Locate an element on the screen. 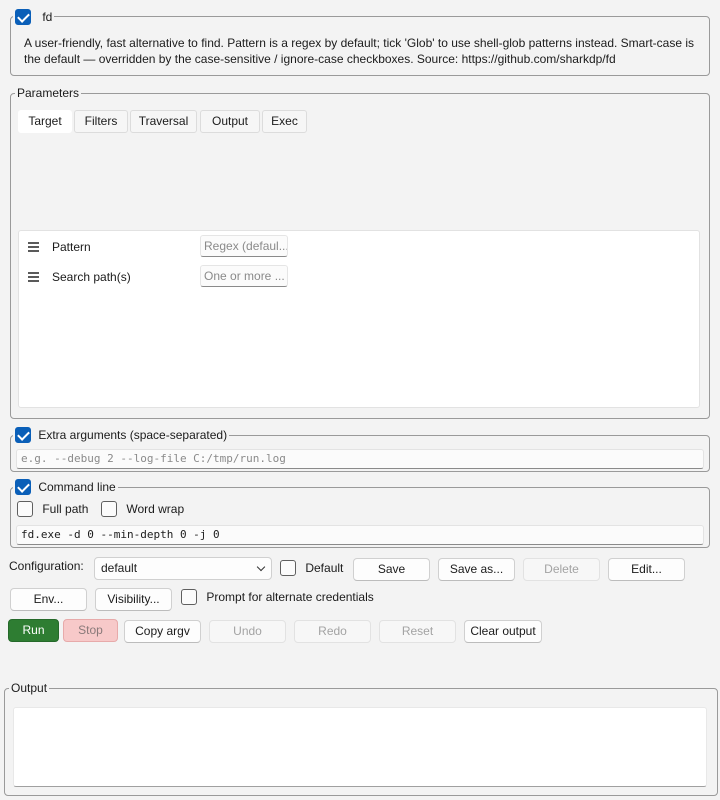 This screenshot has height=800, width=720. word-wrap-option: Word wrap is located at coordinates (142, 509).